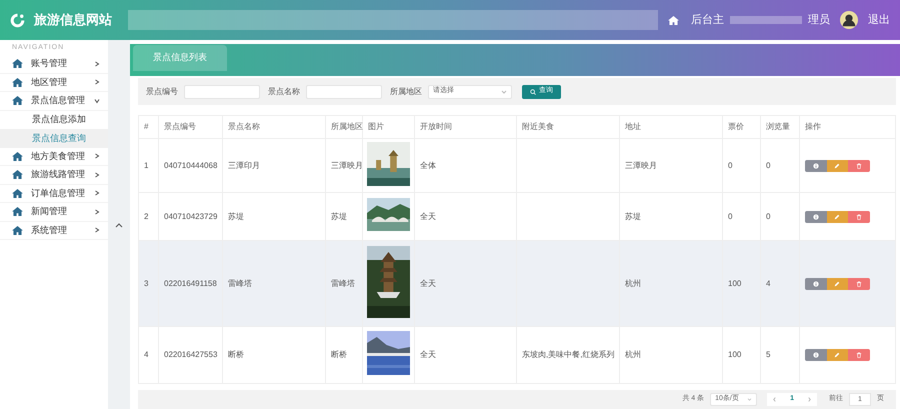  Describe the element at coordinates (162, 92) in the screenshot. I see `filter-label: 景点编号` at that location.